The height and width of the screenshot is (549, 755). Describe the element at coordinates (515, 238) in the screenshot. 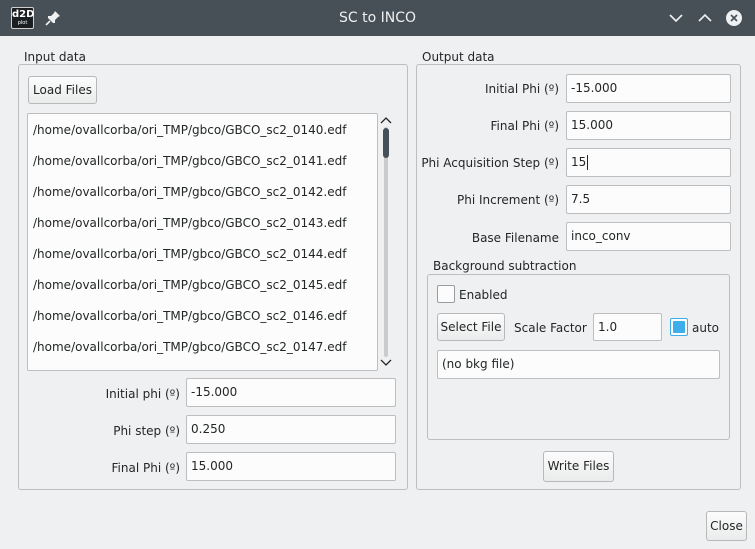

I see `base-filename-label: Base Filename` at that location.